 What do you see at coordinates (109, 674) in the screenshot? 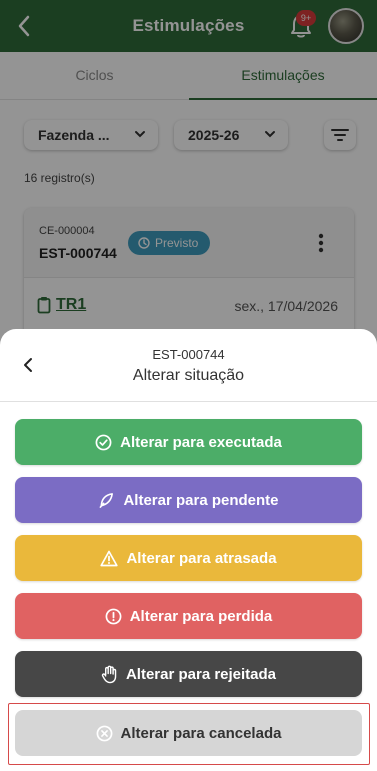
I see `hand-icon` at bounding box center [109, 674].